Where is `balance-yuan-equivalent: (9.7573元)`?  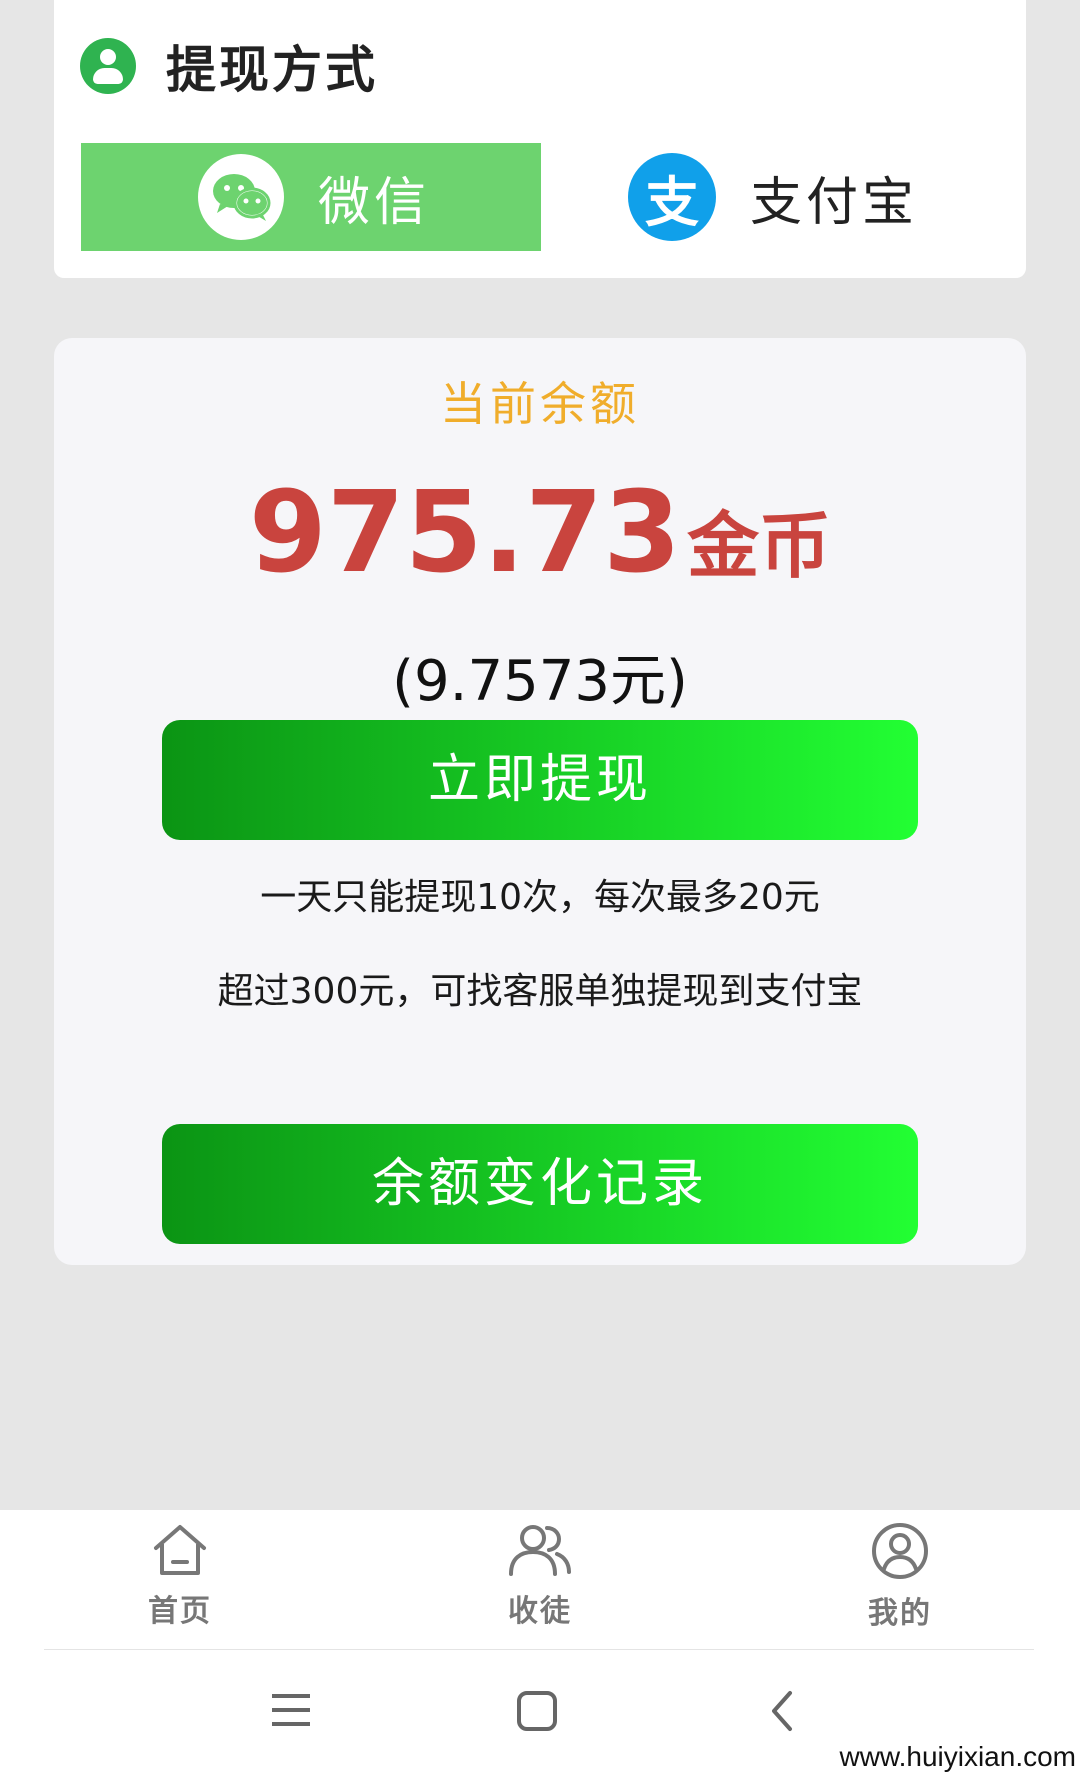 balance-yuan-equivalent: (9.7573元) is located at coordinates (540, 681).